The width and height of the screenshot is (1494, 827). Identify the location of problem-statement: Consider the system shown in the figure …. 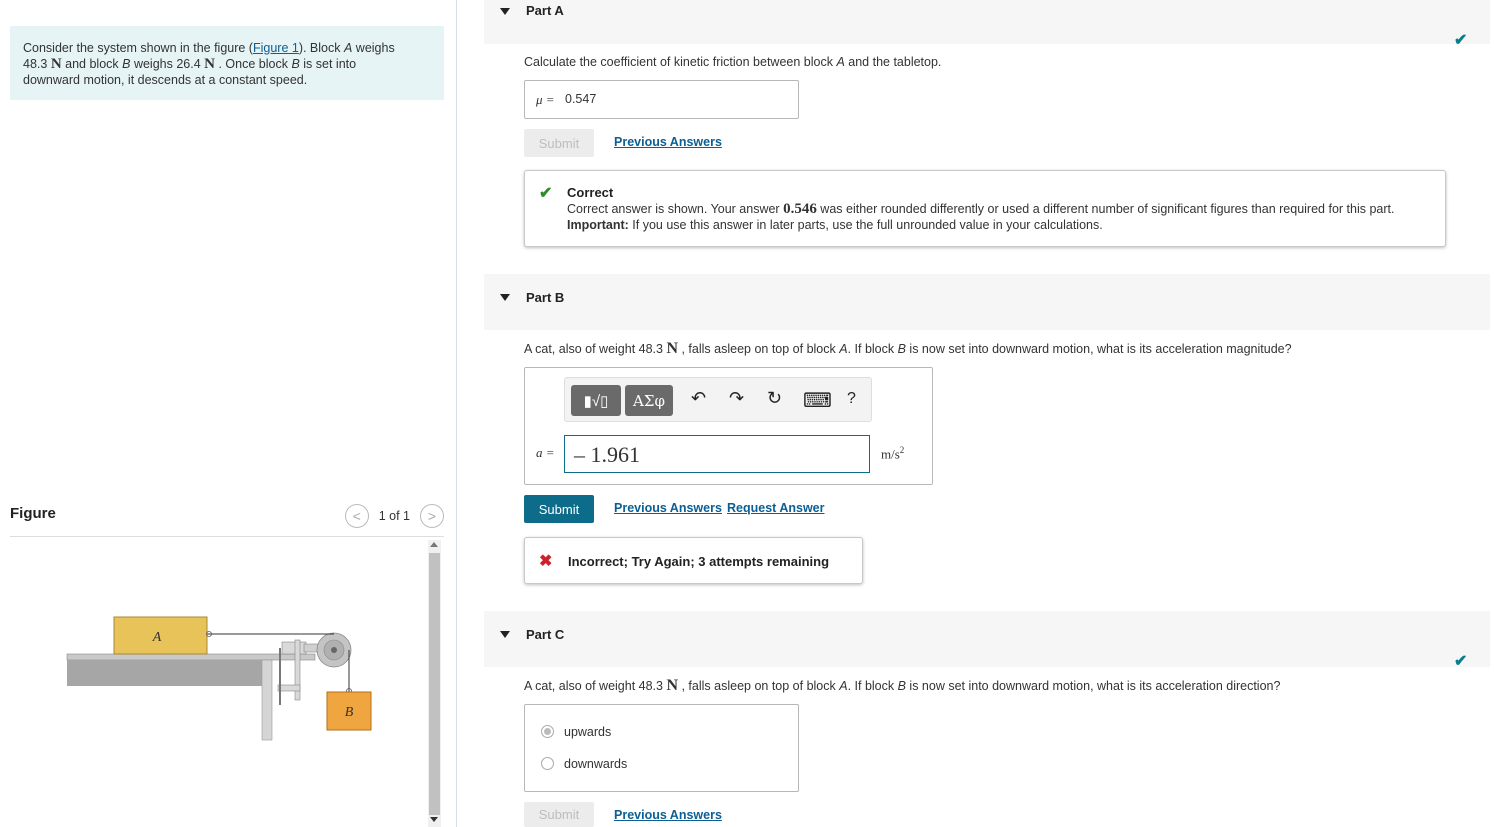
(227, 63).